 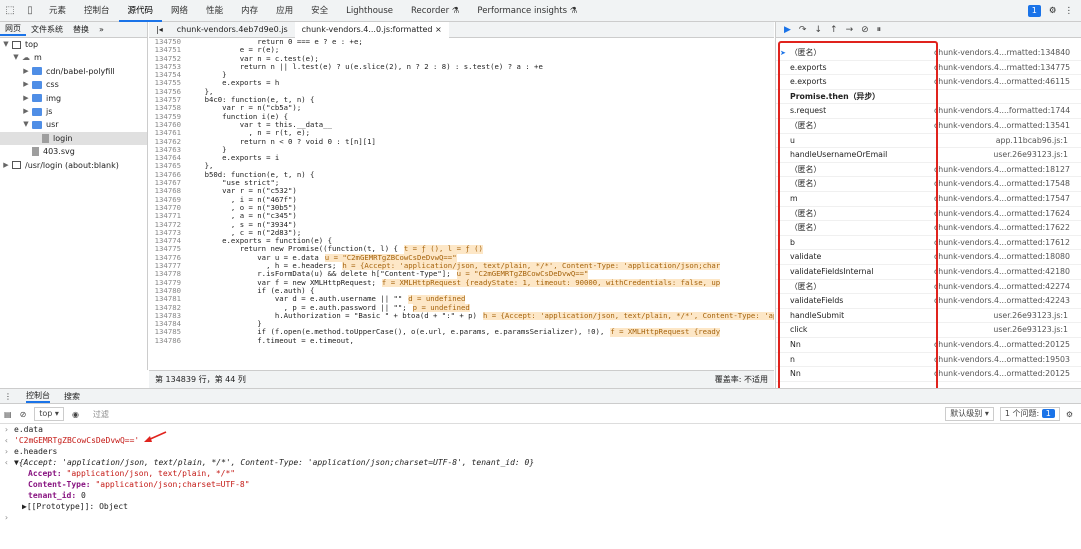 What do you see at coordinates (23, 414) in the screenshot?
I see `clear-console-icon: ⊘` at bounding box center [23, 414].